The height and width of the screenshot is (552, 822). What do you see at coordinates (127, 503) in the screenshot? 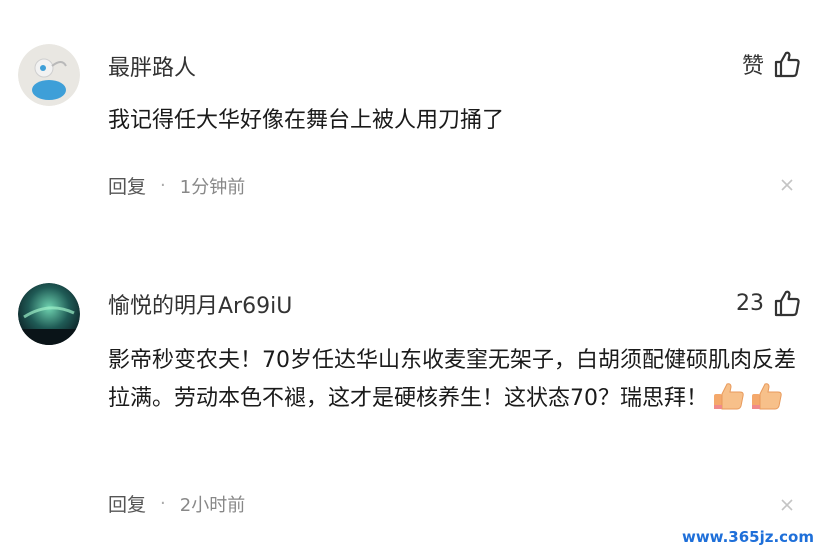
I see `reply-button: 回复` at bounding box center [127, 503].